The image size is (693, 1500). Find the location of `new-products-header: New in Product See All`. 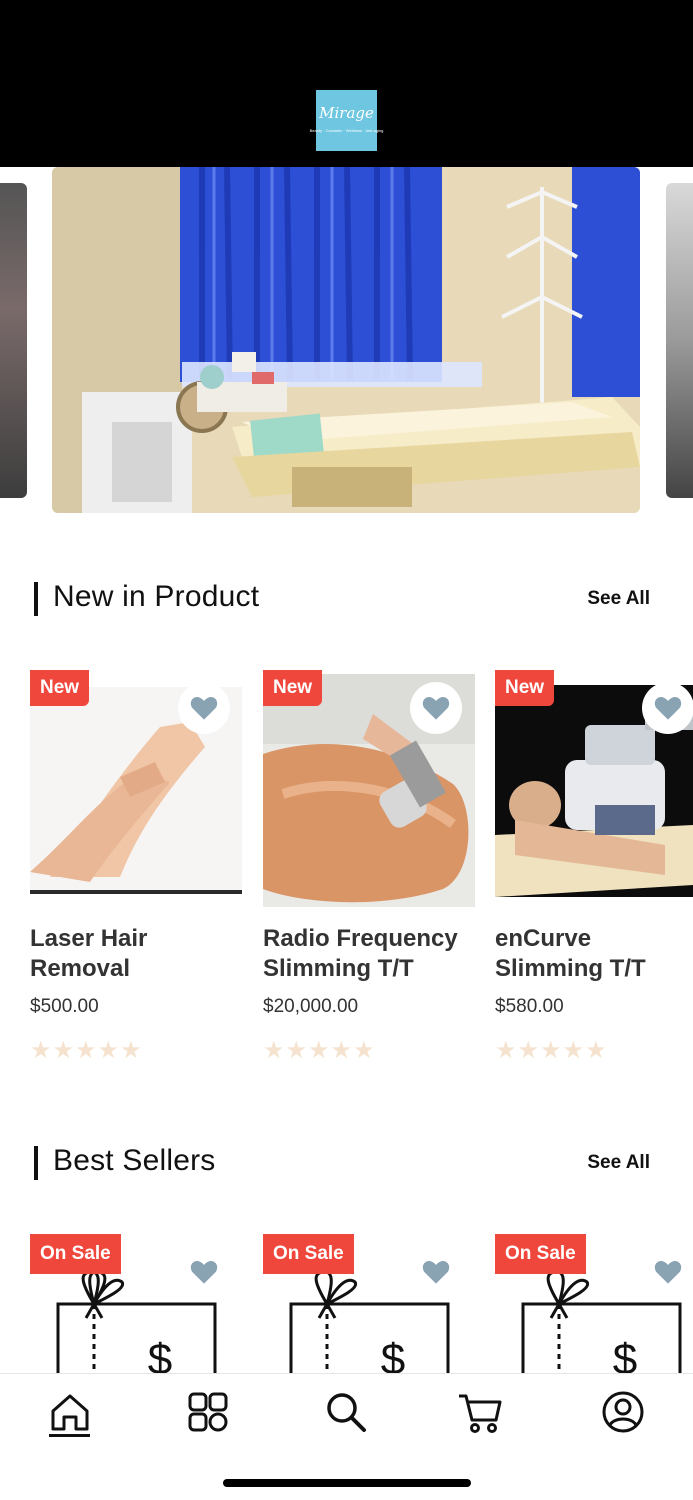

new-products-header: New in Product See All is located at coordinates (344, 598).